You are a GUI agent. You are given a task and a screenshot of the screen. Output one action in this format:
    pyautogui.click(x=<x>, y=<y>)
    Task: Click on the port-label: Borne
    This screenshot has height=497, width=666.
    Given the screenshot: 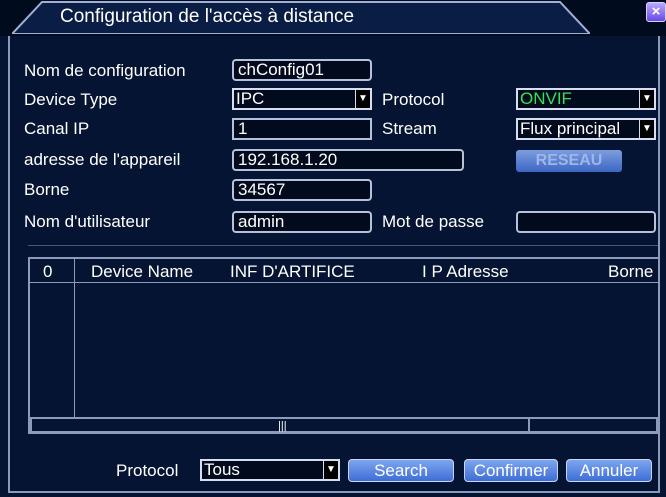 What is the action you would take?
    pyautogui.click(x=47, y=189)
    